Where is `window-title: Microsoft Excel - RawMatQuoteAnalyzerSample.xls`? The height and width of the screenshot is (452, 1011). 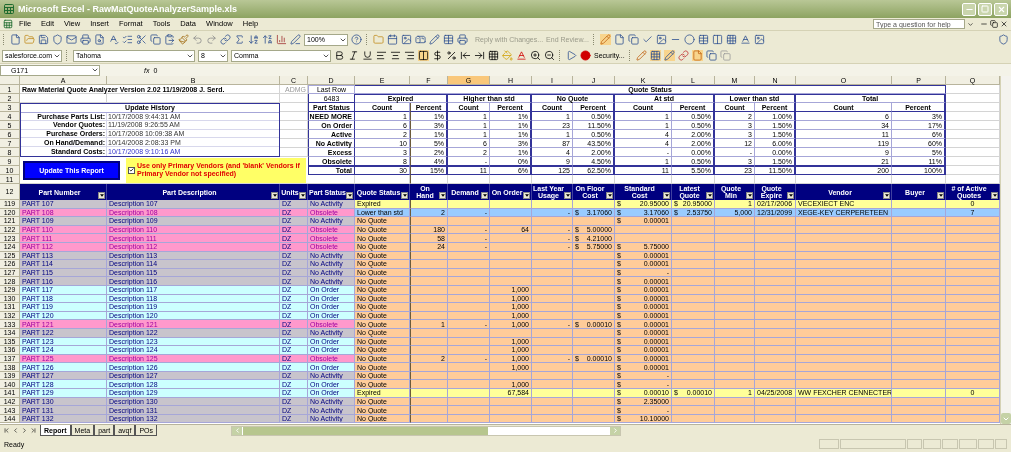
window-title: Microsoft Excel - RawMatQuoteAnalyzerSample.xls is located at coordinates (128, 9).